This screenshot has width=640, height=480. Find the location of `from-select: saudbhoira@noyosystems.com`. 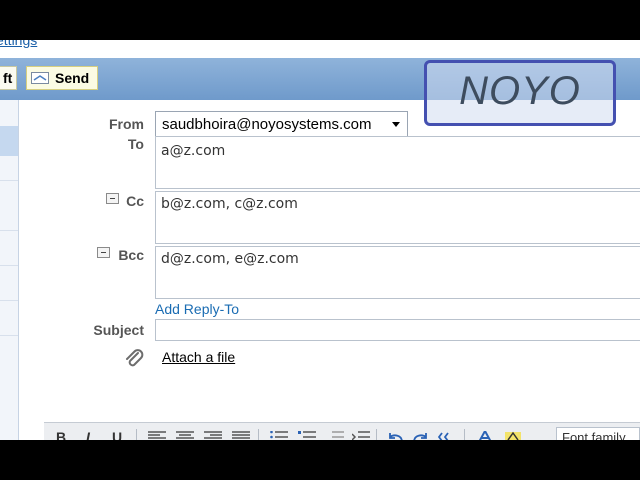

from-select: saudbhoira@noyosystems.com is located at coordinates (281, 124).